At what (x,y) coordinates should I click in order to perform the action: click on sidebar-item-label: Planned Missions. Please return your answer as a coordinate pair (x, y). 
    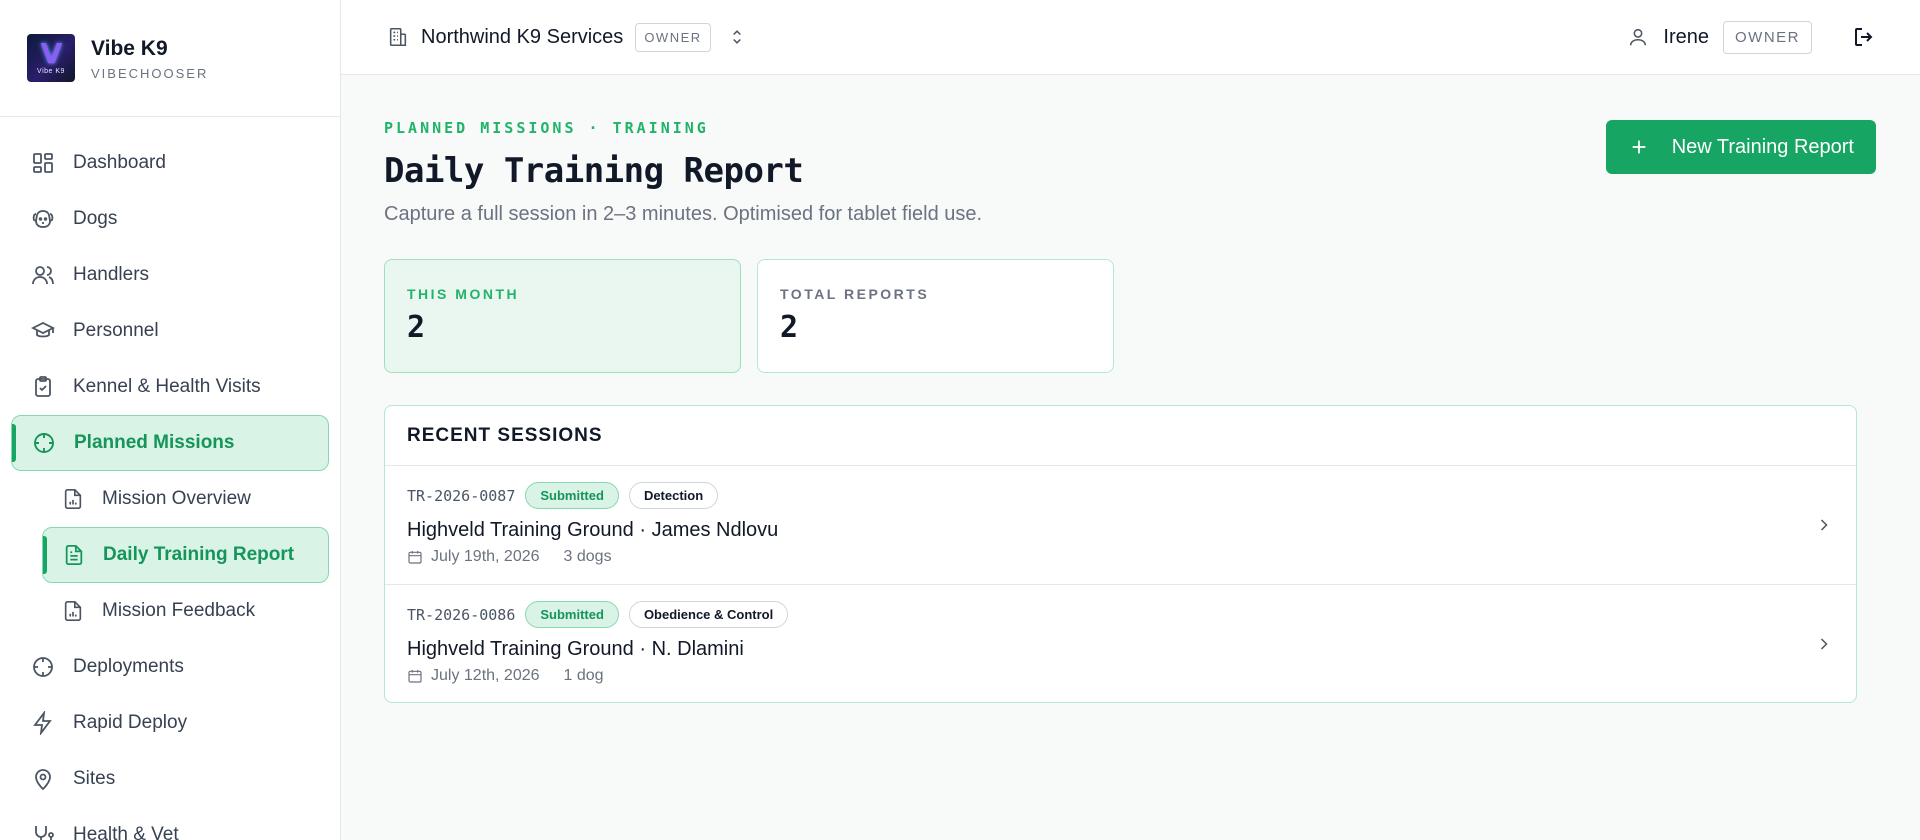
    Looking at the image, I should click on (154, 442).